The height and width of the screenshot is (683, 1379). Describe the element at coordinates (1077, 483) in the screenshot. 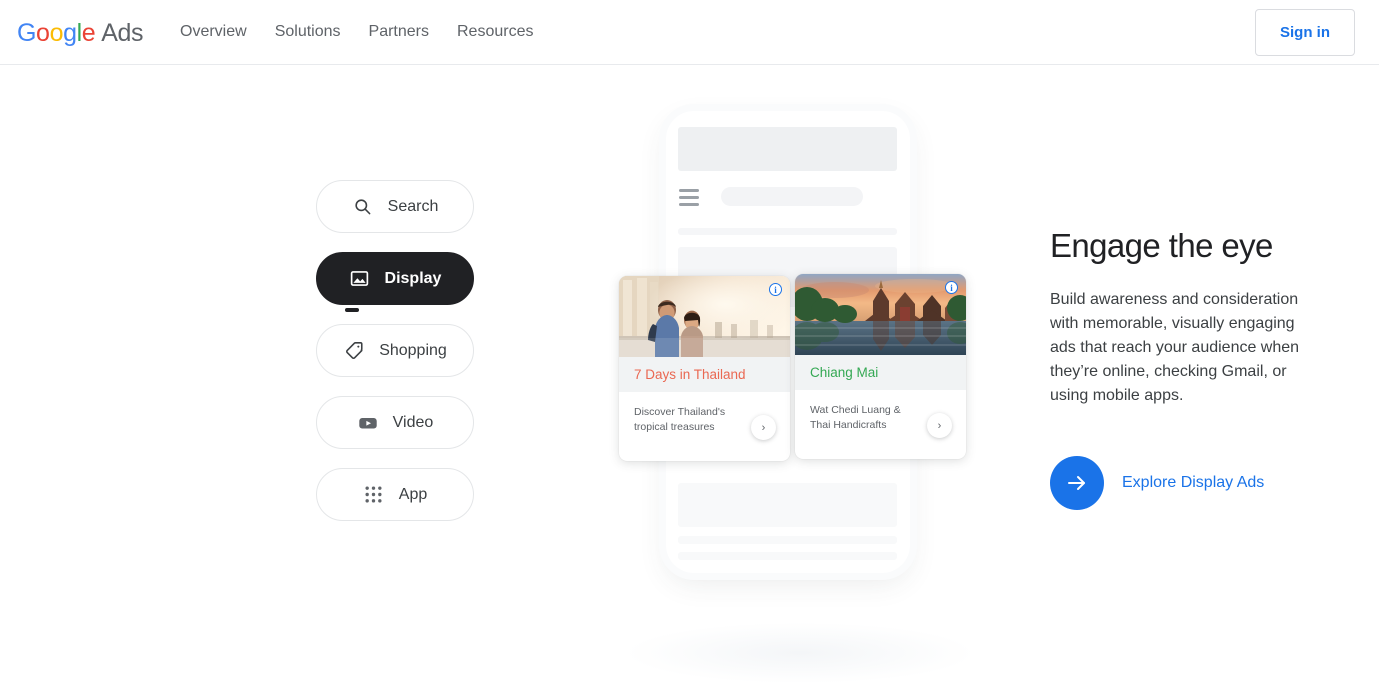

I see `arrow-right-icon` at that location.